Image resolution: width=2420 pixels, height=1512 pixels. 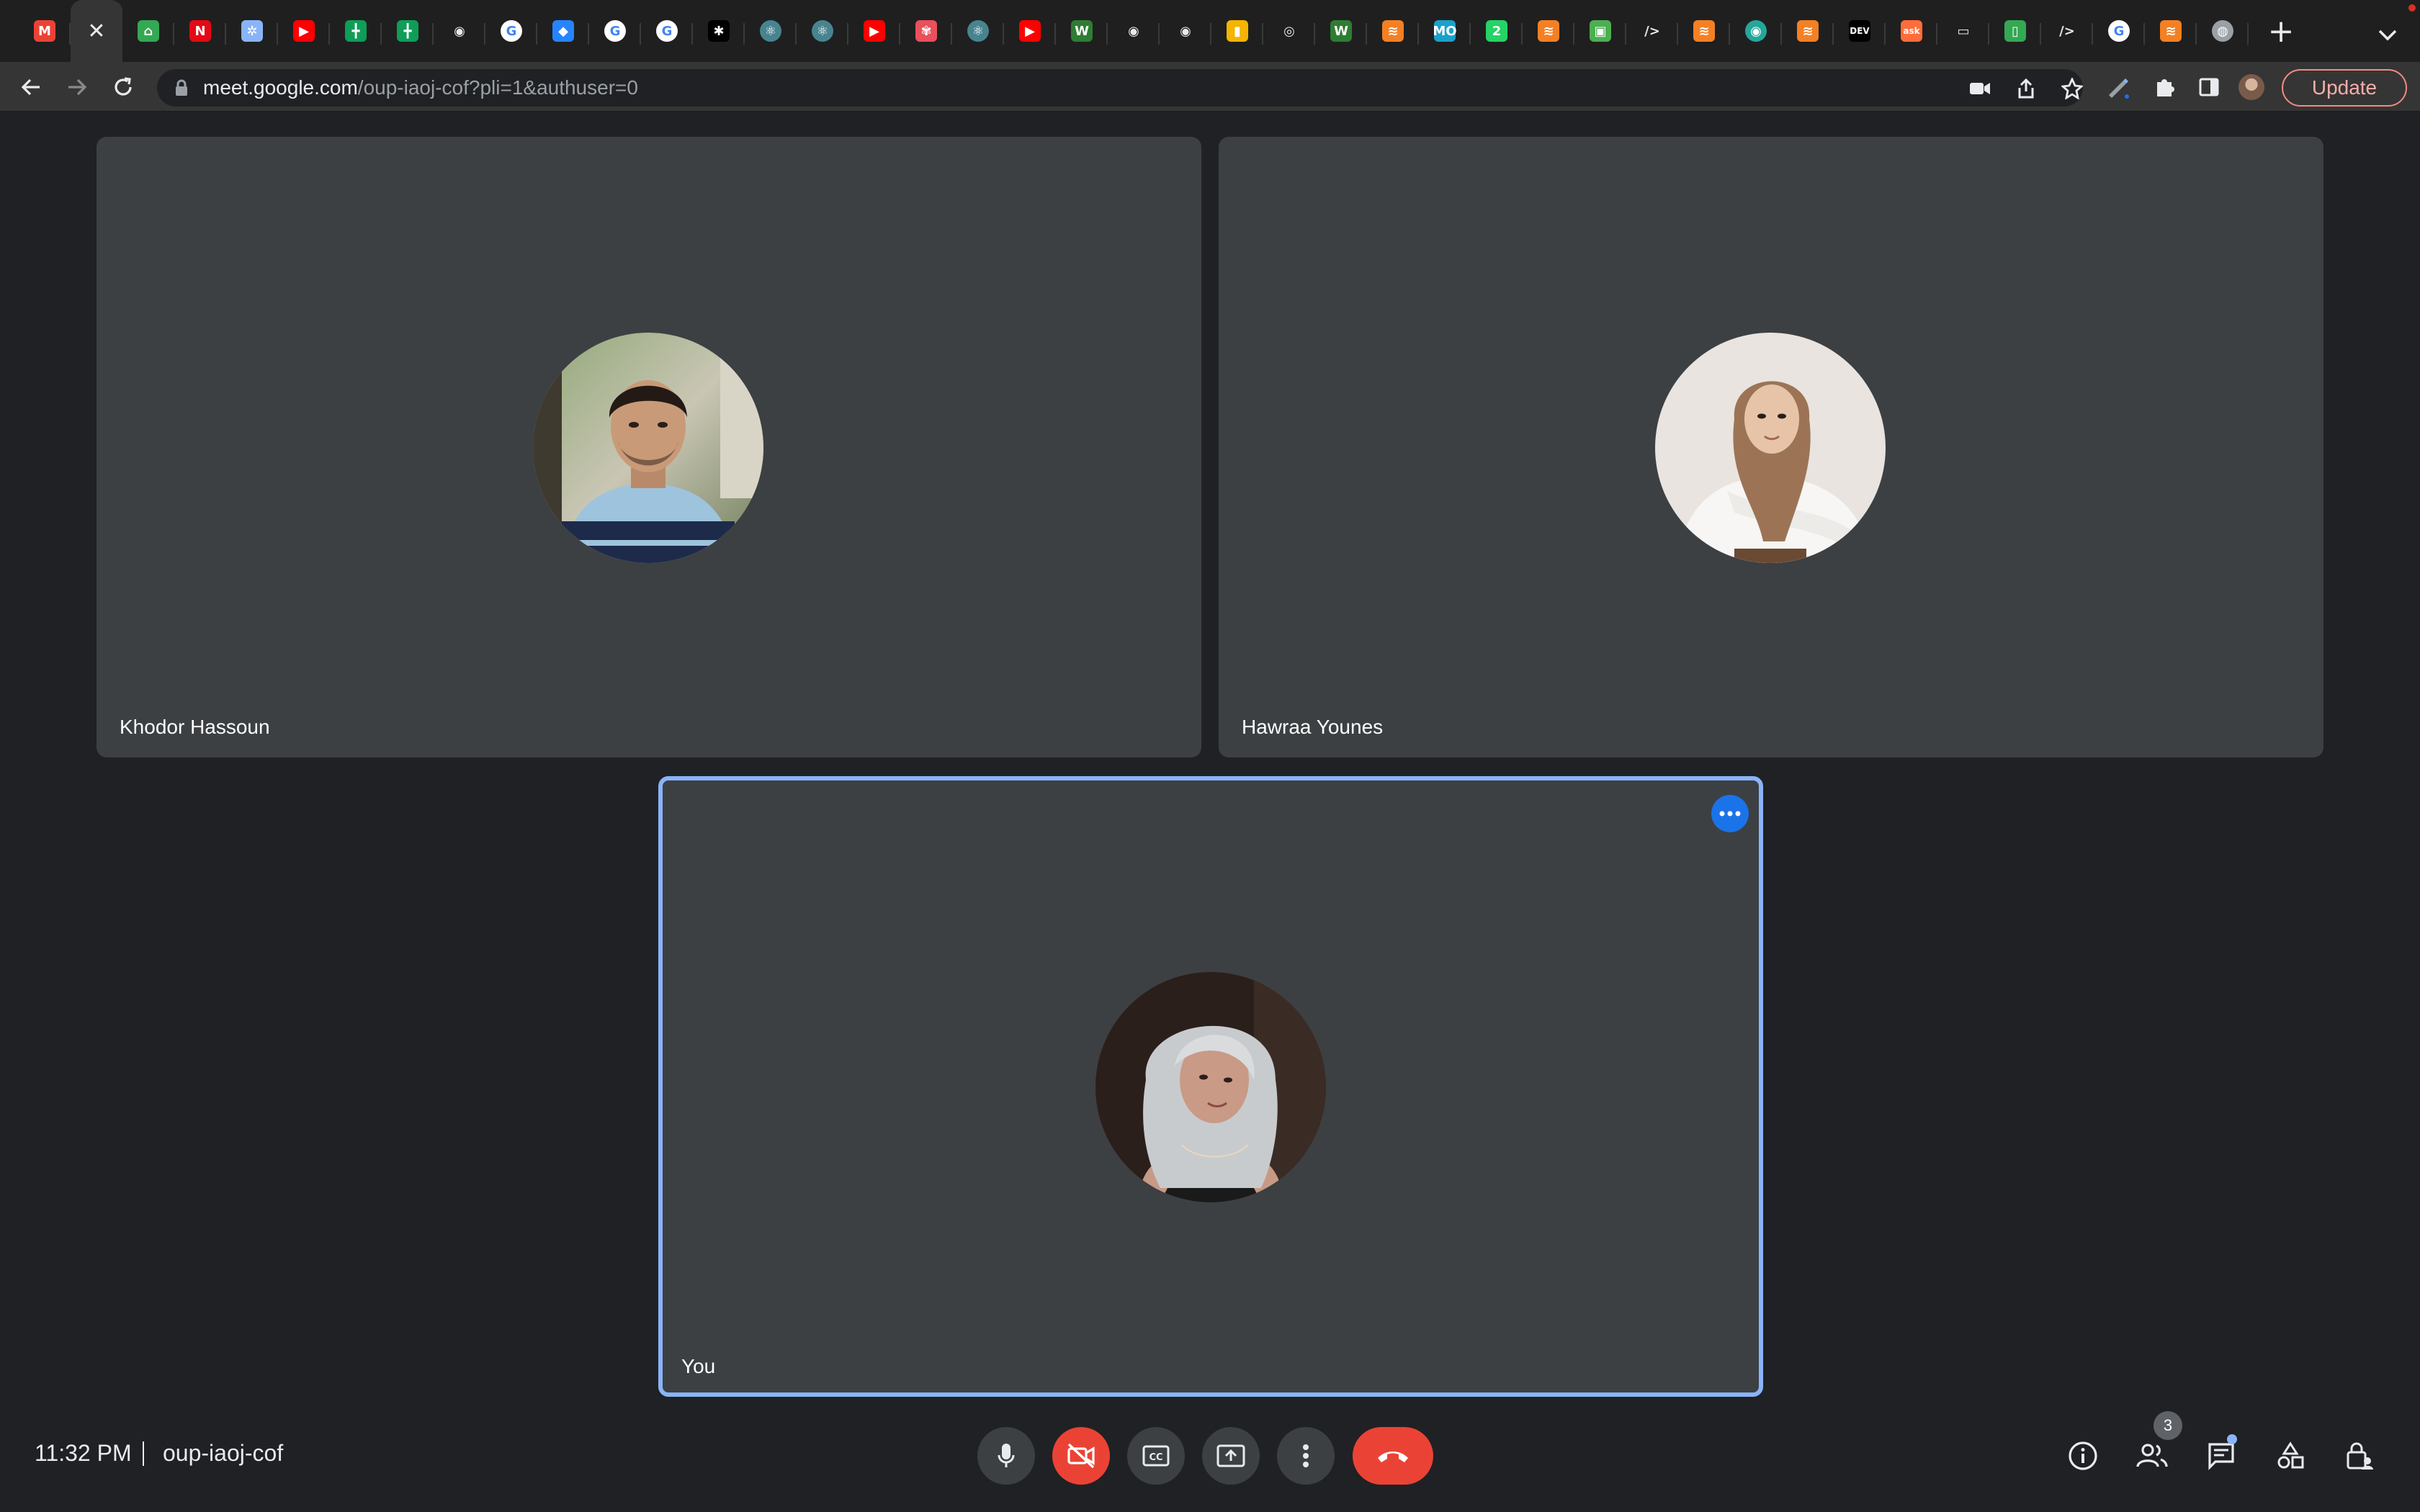 I want to click on people-icon, so click(x=2152, y=1455).